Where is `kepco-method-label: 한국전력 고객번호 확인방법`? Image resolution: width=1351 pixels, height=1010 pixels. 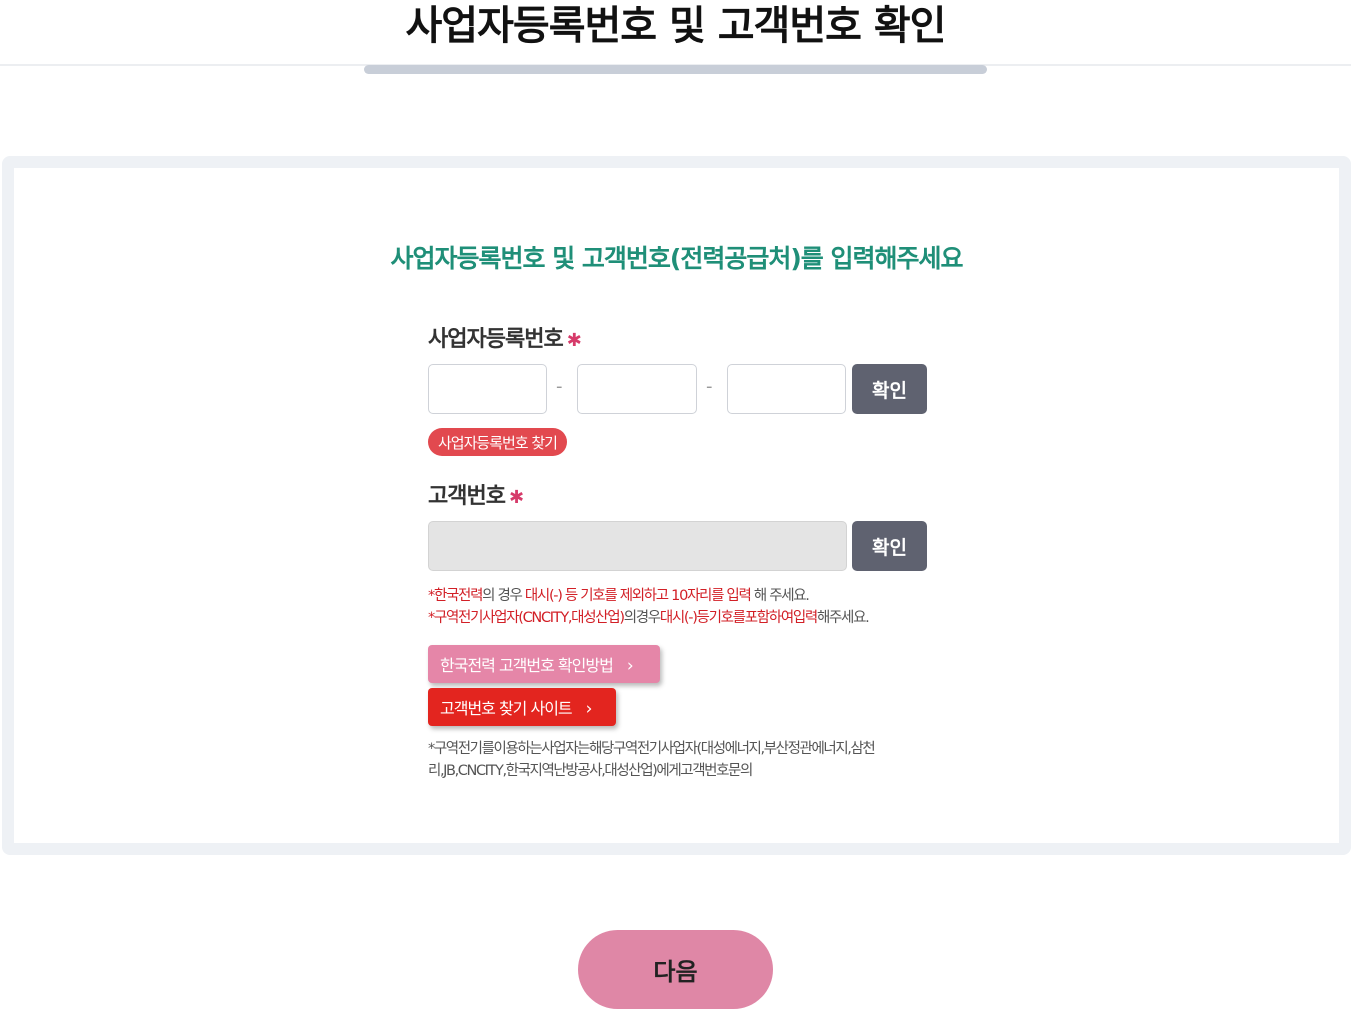 kepco-method-label: 한국전력 고객번호 확인방법 is located at coordinates (527, 665).